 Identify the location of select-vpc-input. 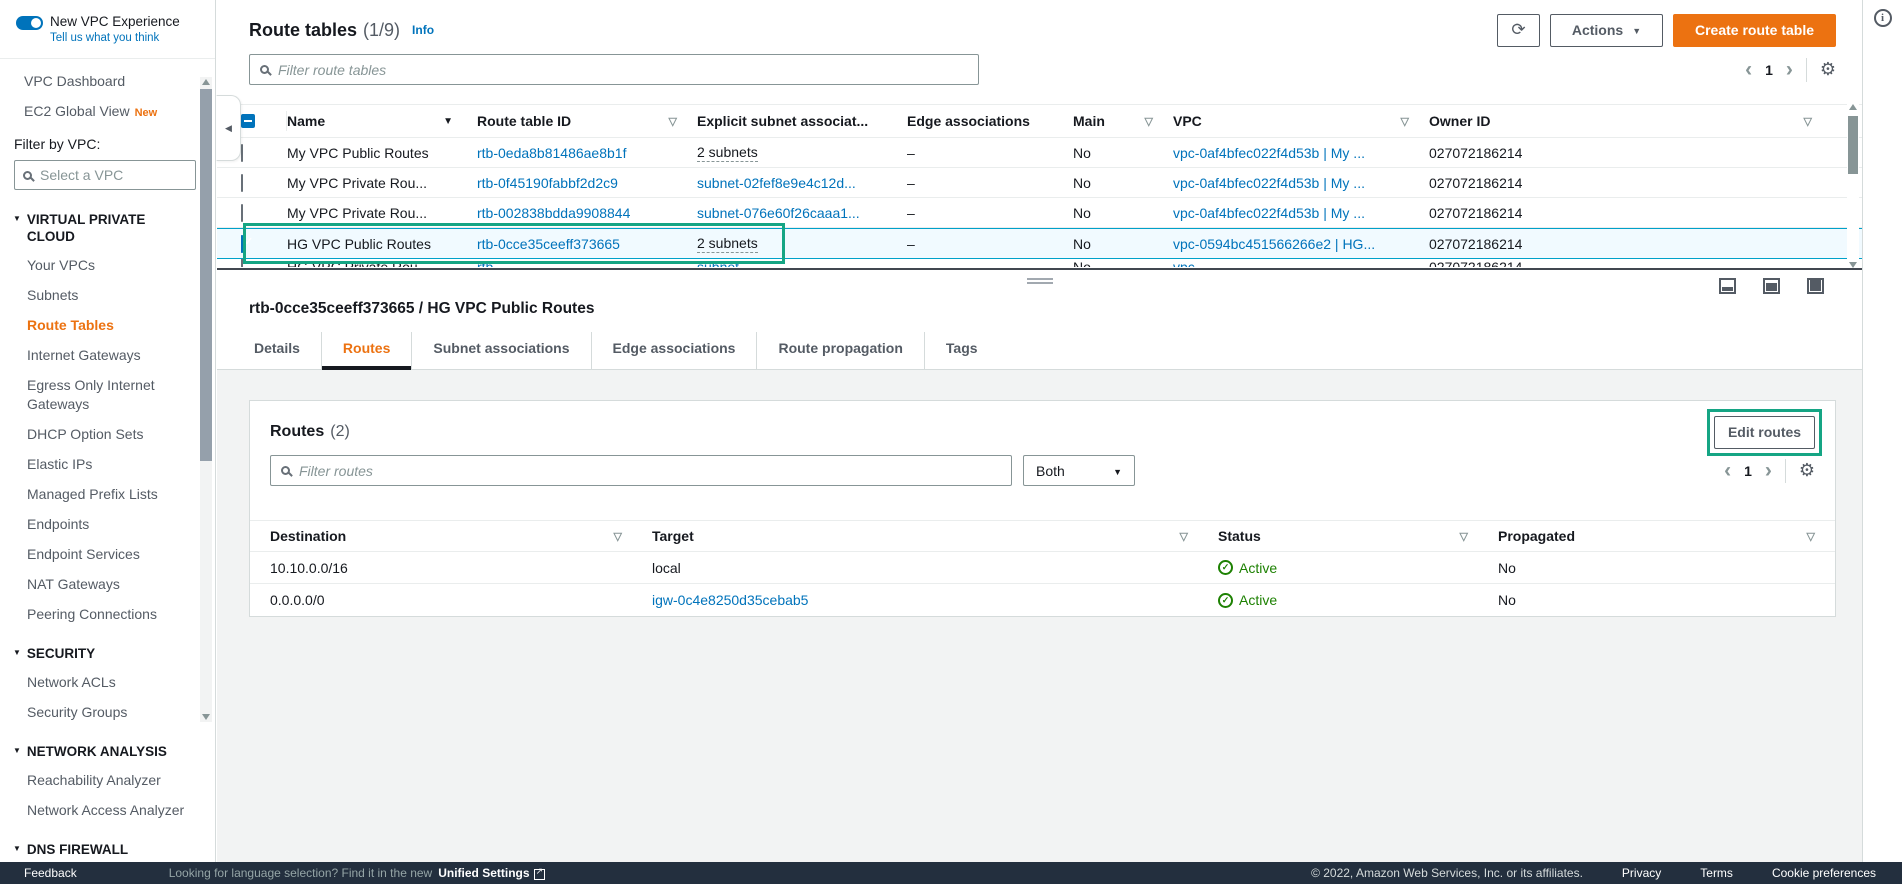
(105, 175).